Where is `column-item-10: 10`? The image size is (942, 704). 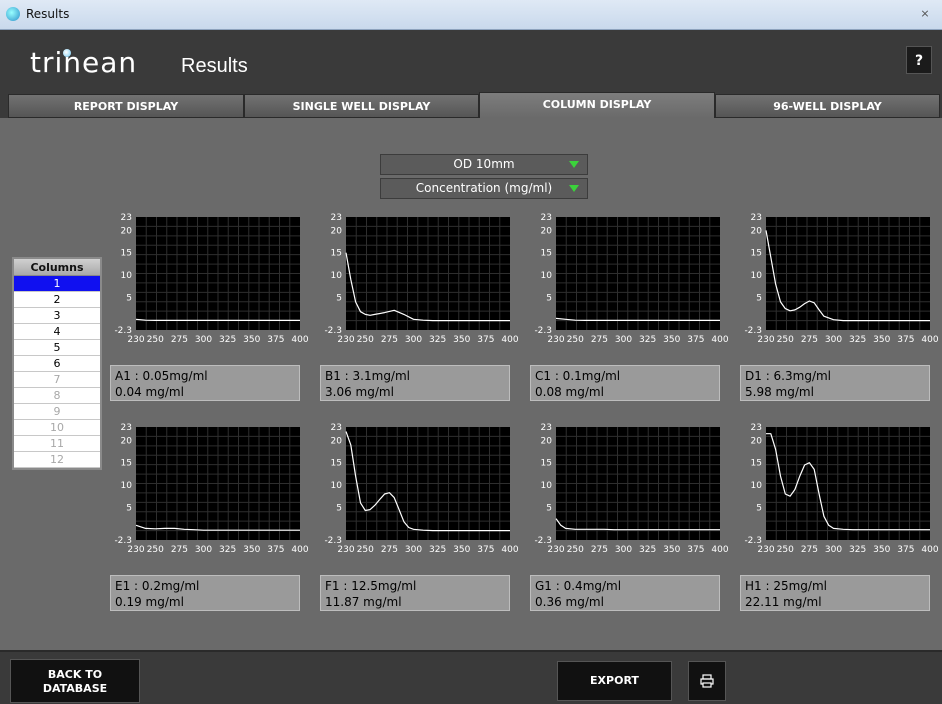 column-item-10: 10 is located at coordinates (57, 428).